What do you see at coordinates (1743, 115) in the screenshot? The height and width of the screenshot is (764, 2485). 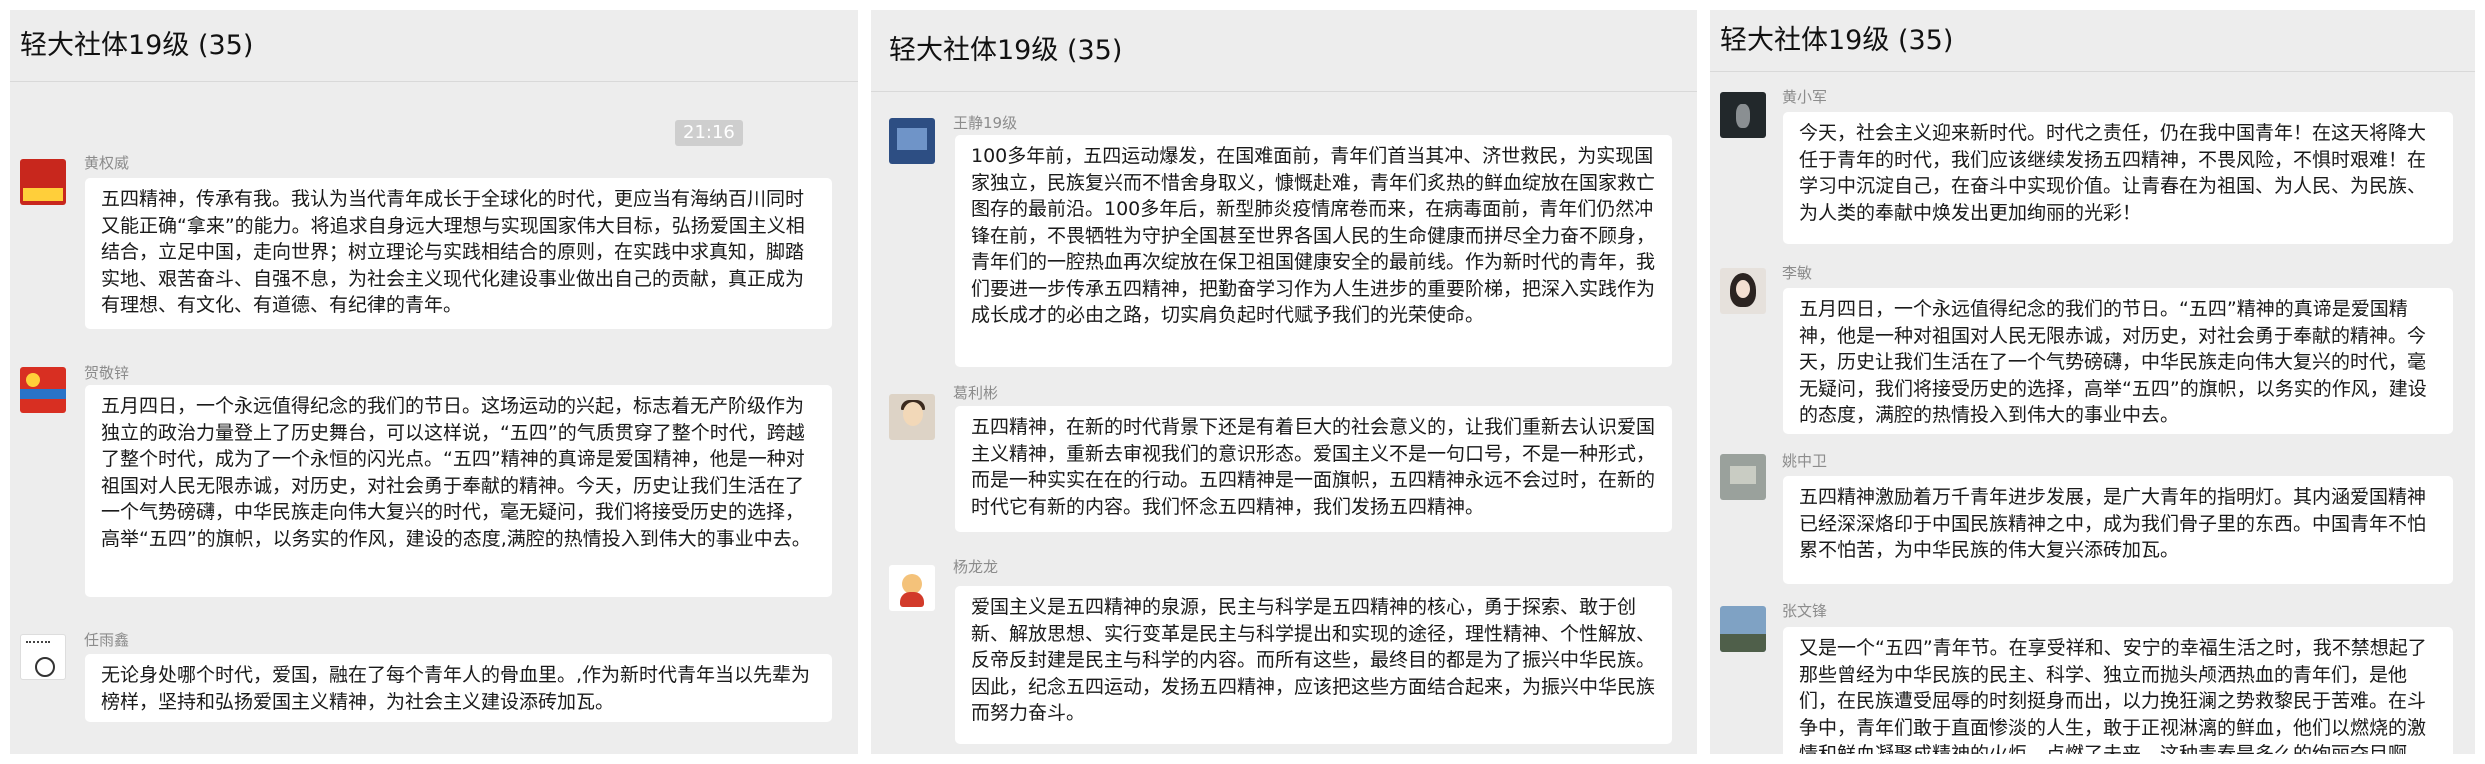 I see `dark-photo-avatar` at bounding box center [1743, 115].